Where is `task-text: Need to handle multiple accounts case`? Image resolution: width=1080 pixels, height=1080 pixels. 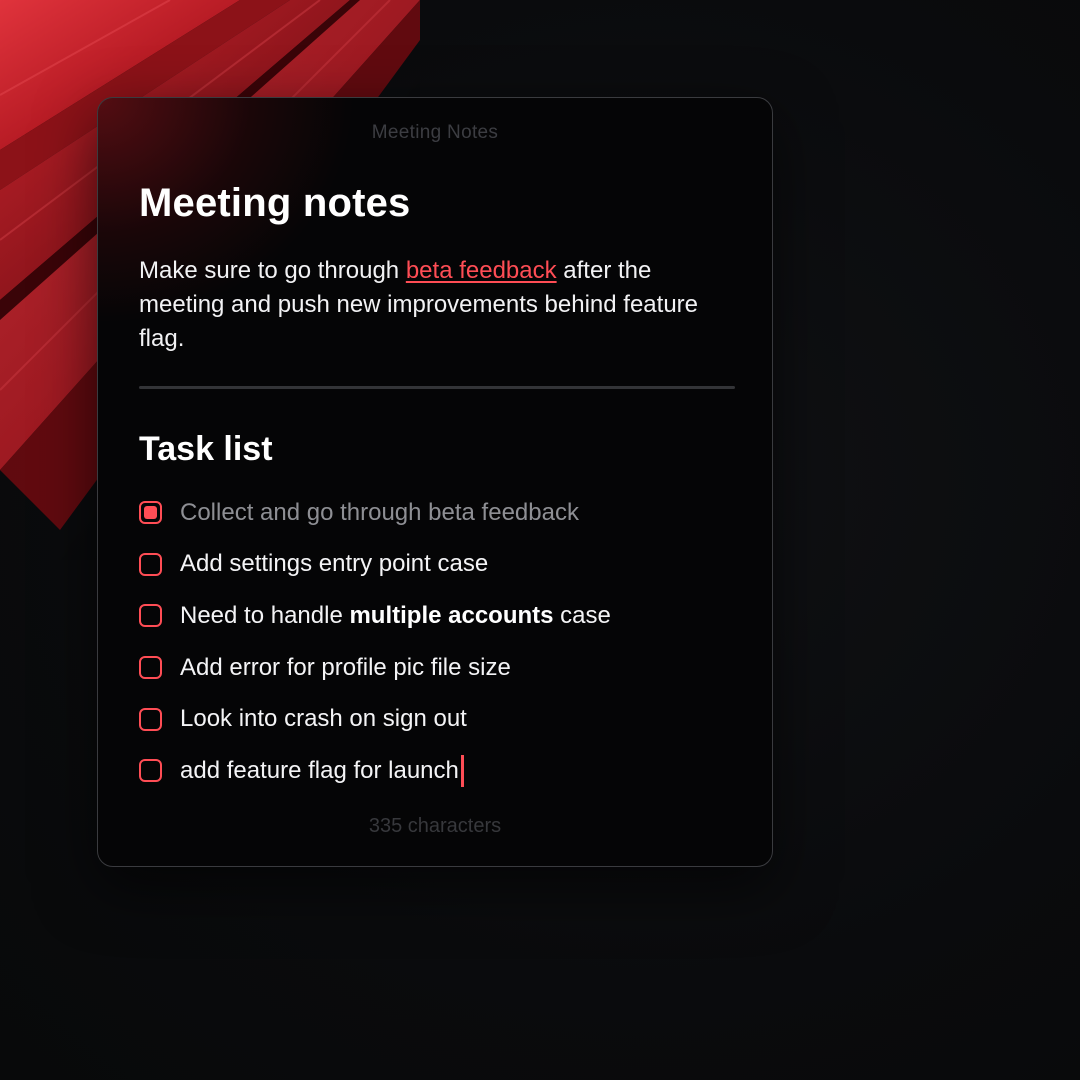
task-text: Need to handle multiple accounts case is located at coordinates (395, 616).